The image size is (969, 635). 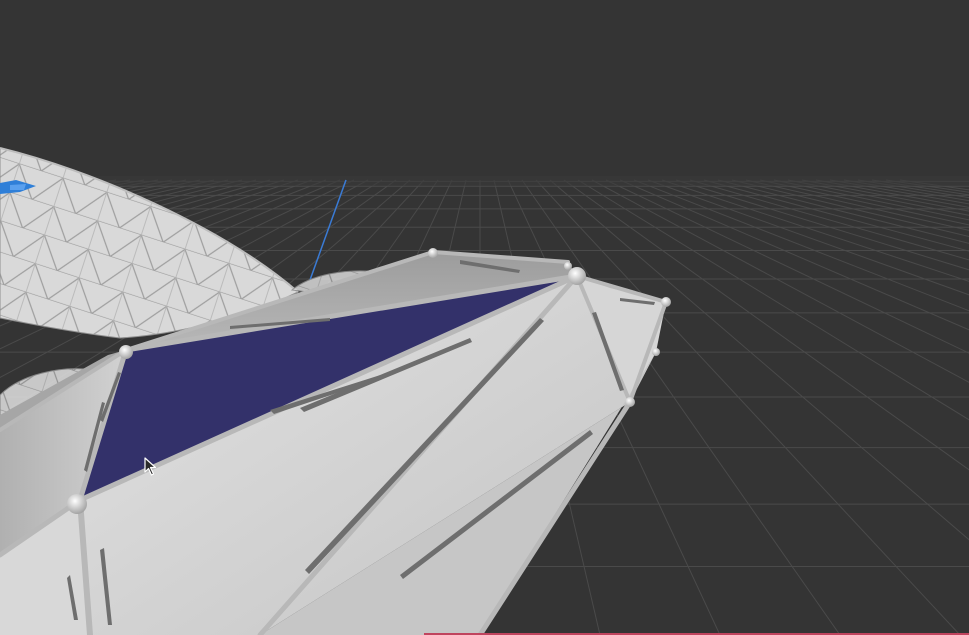 What do you see at coordinates (484, 181) in the screenshot?
I see `horizon-band` at bounding box center [484, 181].